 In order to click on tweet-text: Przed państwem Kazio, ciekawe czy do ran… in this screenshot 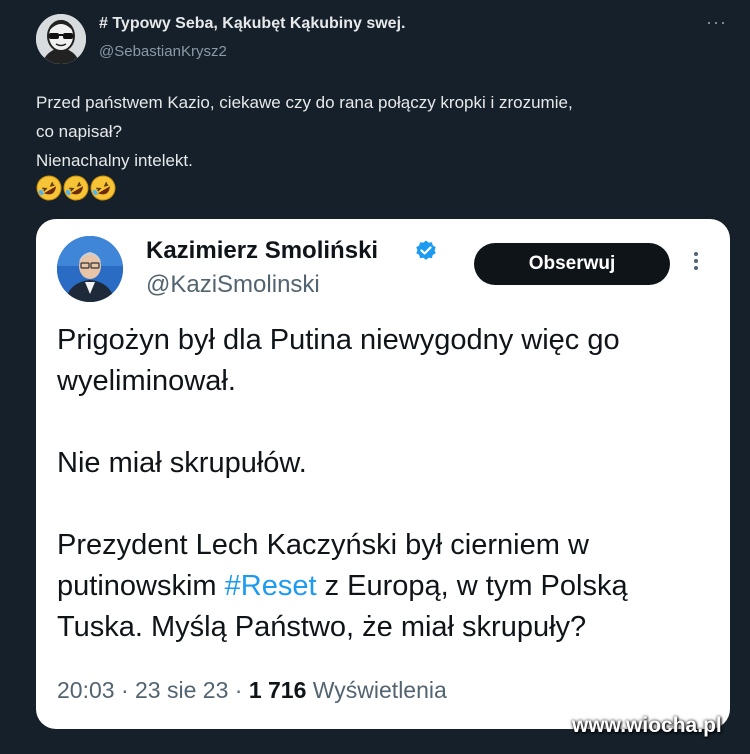, I will do `click(376, 131)`.